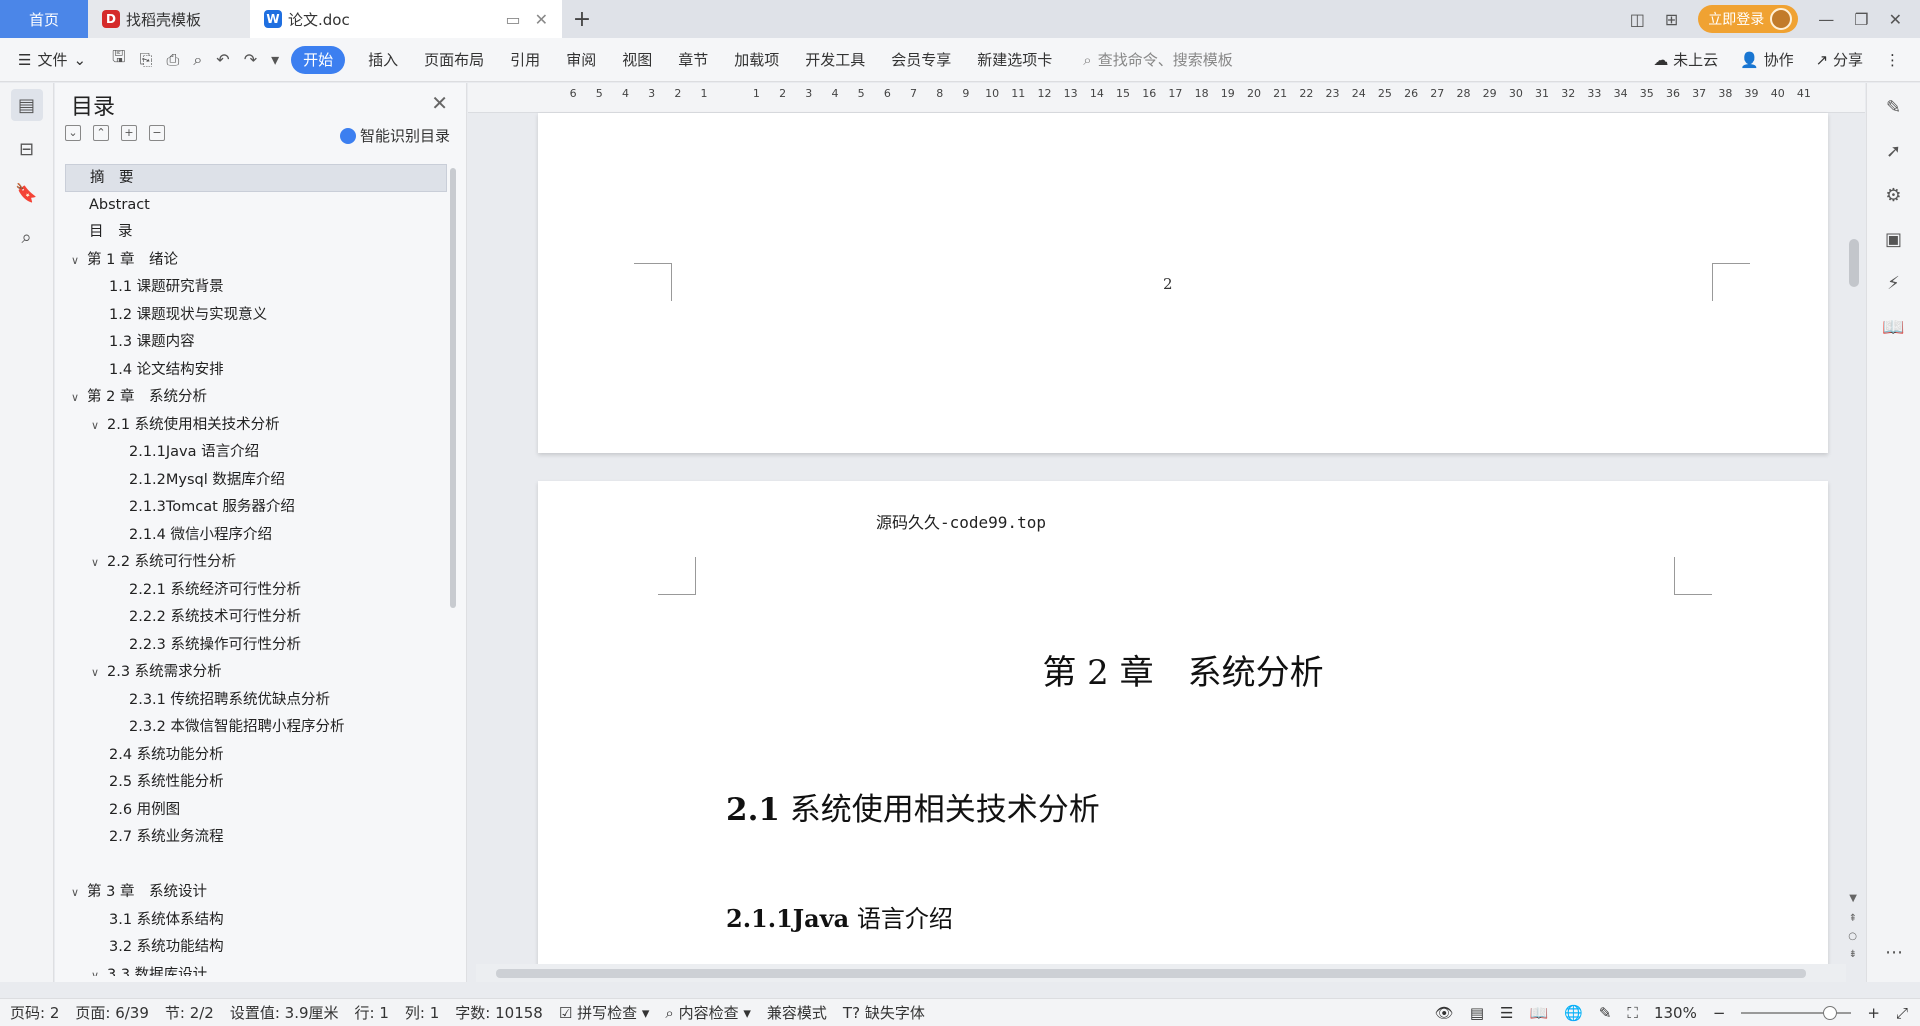 The image size is (1920, 1026). Describe the element at coordinates (256, 453) in the screenshot. I see `toc-item: 2.1.1Java 语言介绍` at that location.